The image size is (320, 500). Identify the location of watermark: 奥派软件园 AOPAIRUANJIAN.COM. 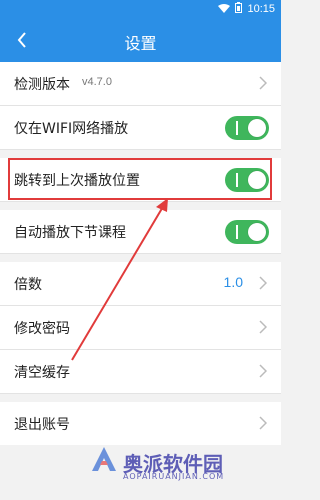
(181, 463).